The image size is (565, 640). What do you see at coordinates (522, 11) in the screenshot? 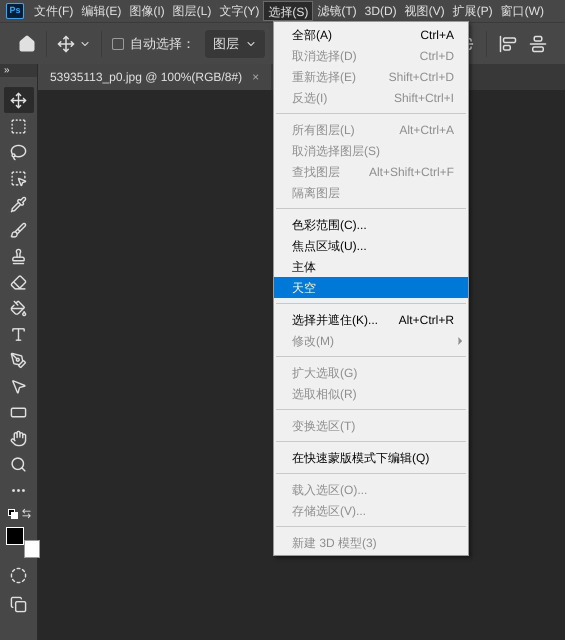
I see `menu-item: 窗口(W)` at bounding box center [522, 11].